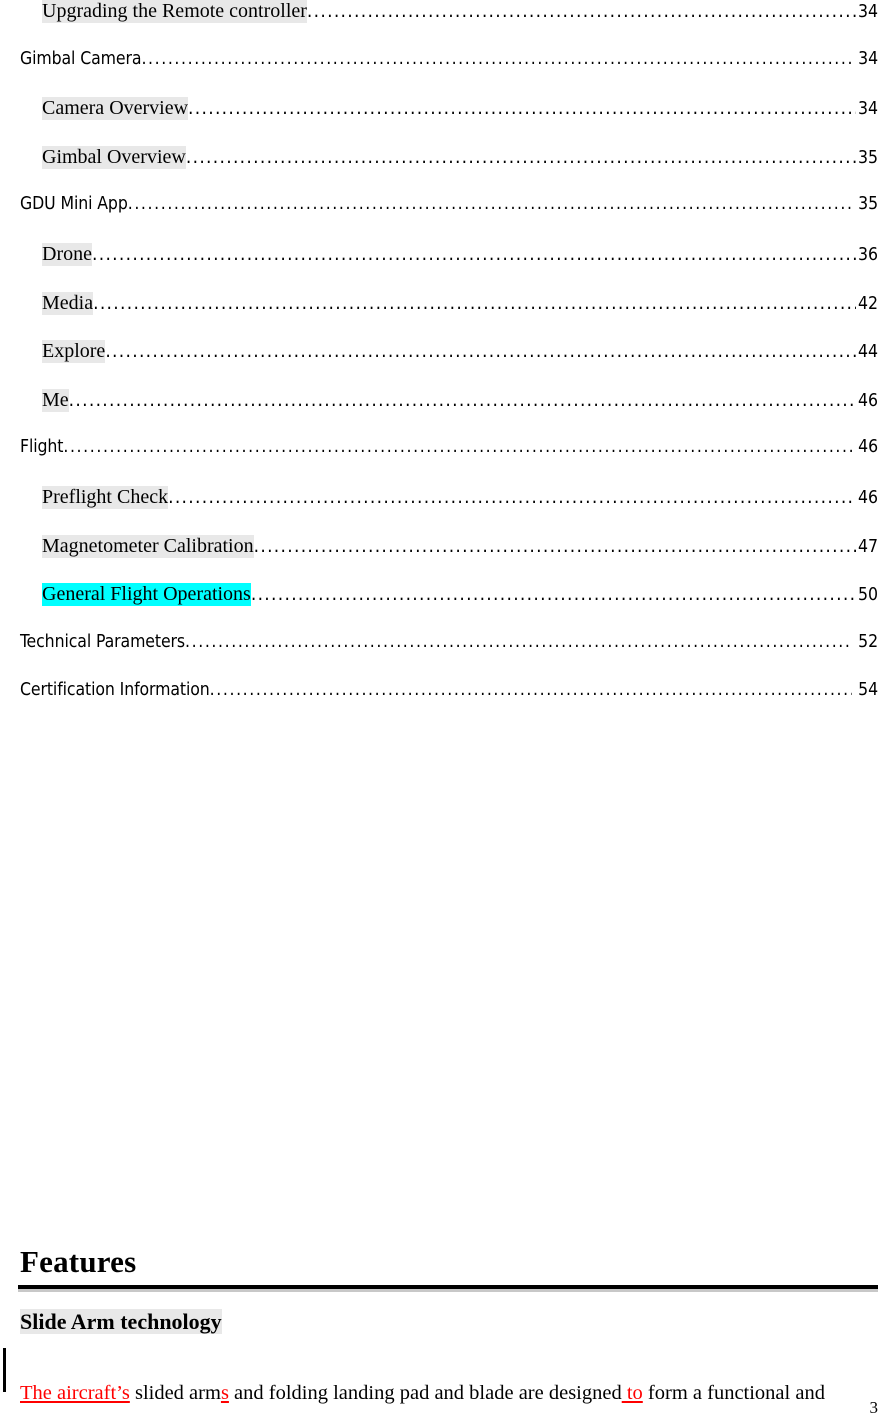 This screenshot has height=1428, width=884. I want to click on toc-entry: Camera Overview 34, so click(442, 121).